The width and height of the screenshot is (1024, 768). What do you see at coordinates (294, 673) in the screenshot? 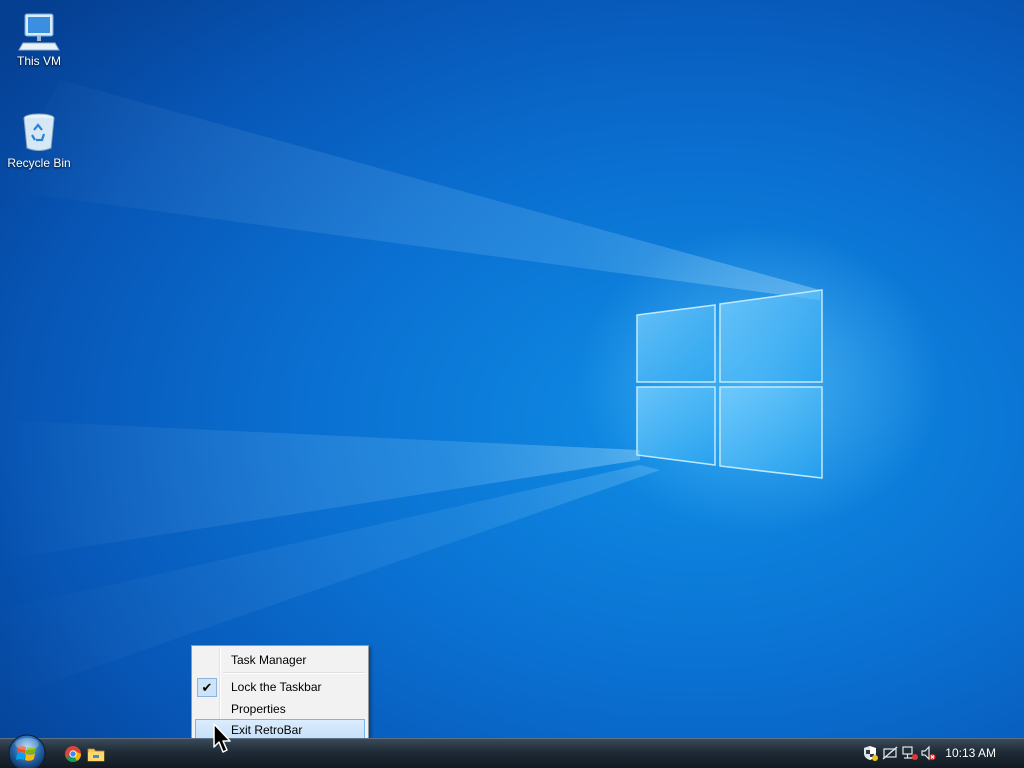
I see `menu-separator` at bounding box center [294, 673].